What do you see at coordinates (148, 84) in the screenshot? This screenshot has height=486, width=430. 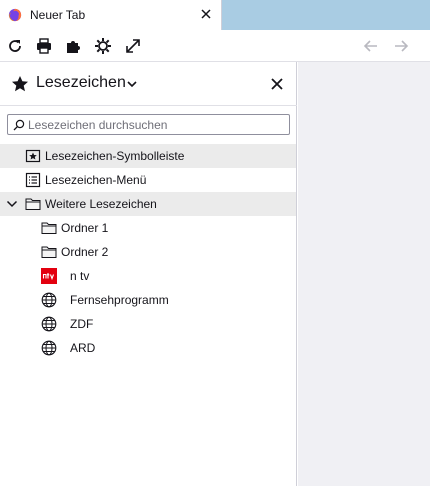 I see `sidebar-header: Lesezeichen` at bounding box center [148, 84].